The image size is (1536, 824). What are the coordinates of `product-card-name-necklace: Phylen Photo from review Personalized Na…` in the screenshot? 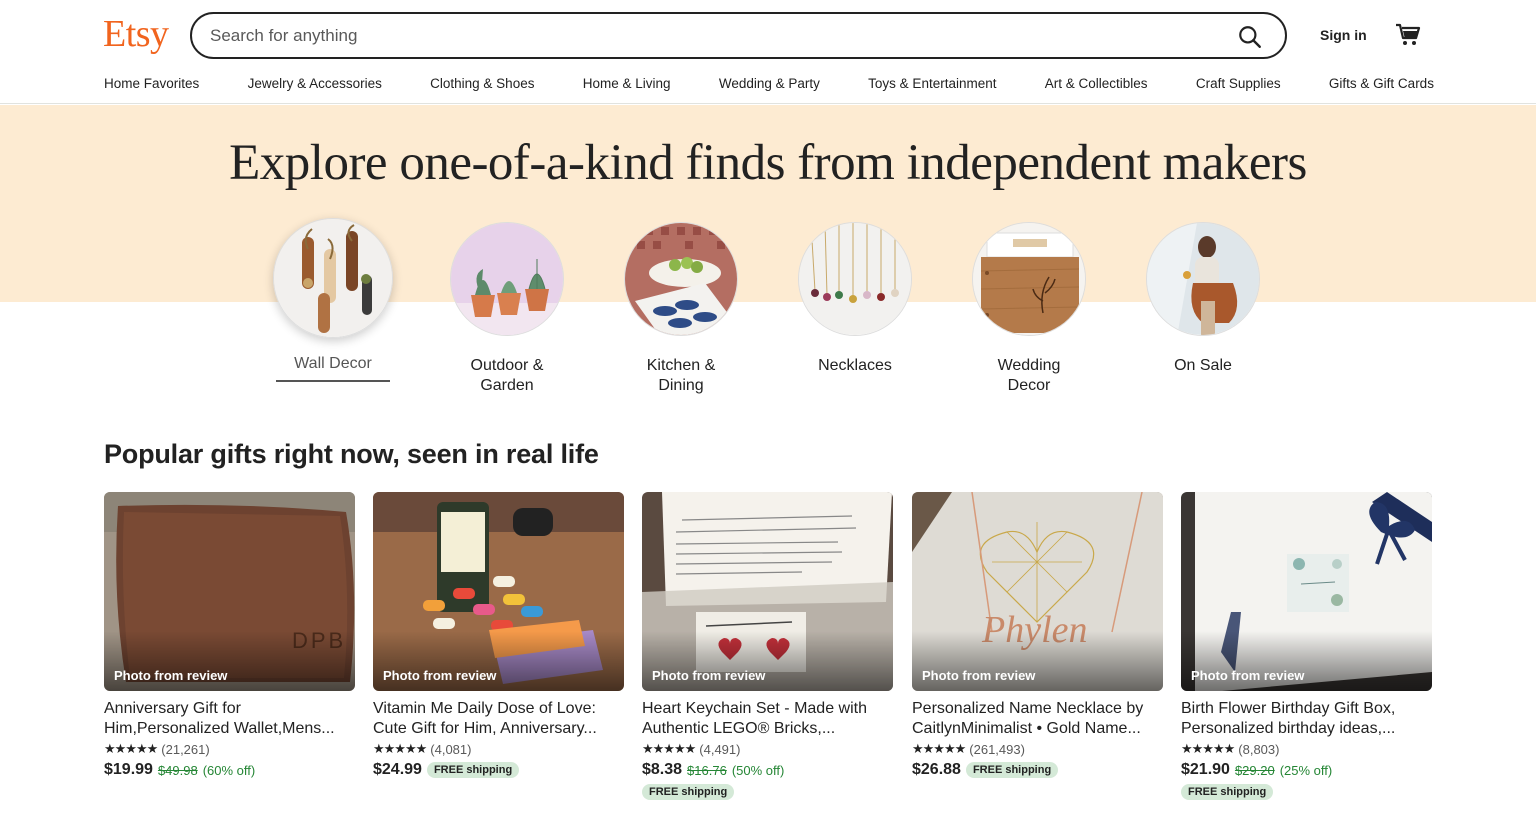 It's located at (1037, 635).